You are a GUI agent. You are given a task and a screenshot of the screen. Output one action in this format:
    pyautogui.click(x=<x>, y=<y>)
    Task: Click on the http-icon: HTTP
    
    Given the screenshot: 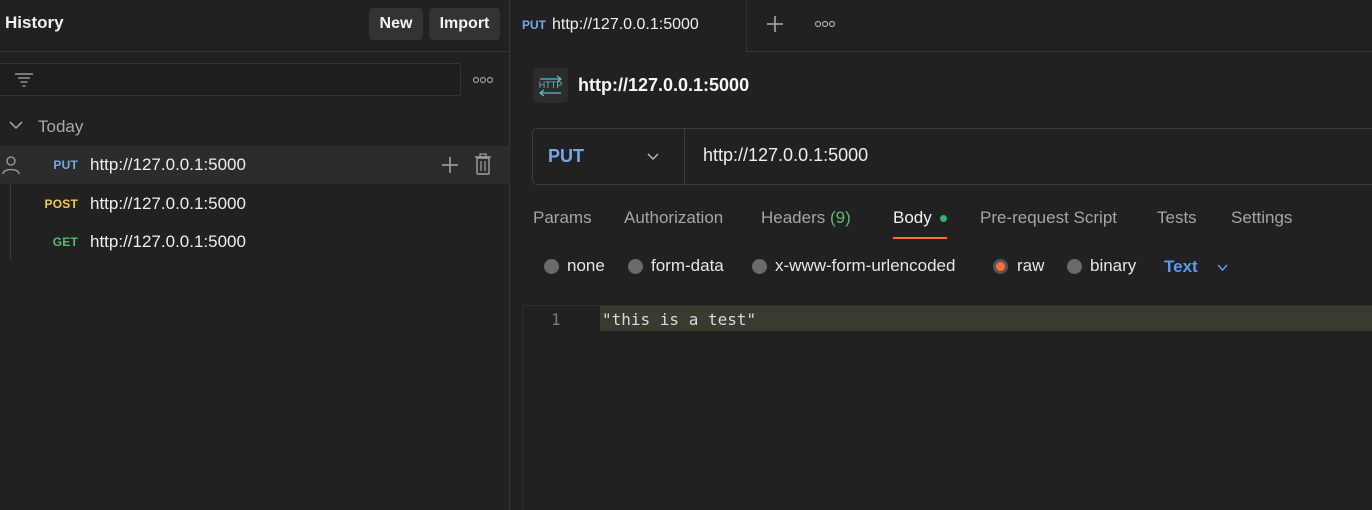 What is the action you would take?
    pyautogui.click(x=550, y=85)
    